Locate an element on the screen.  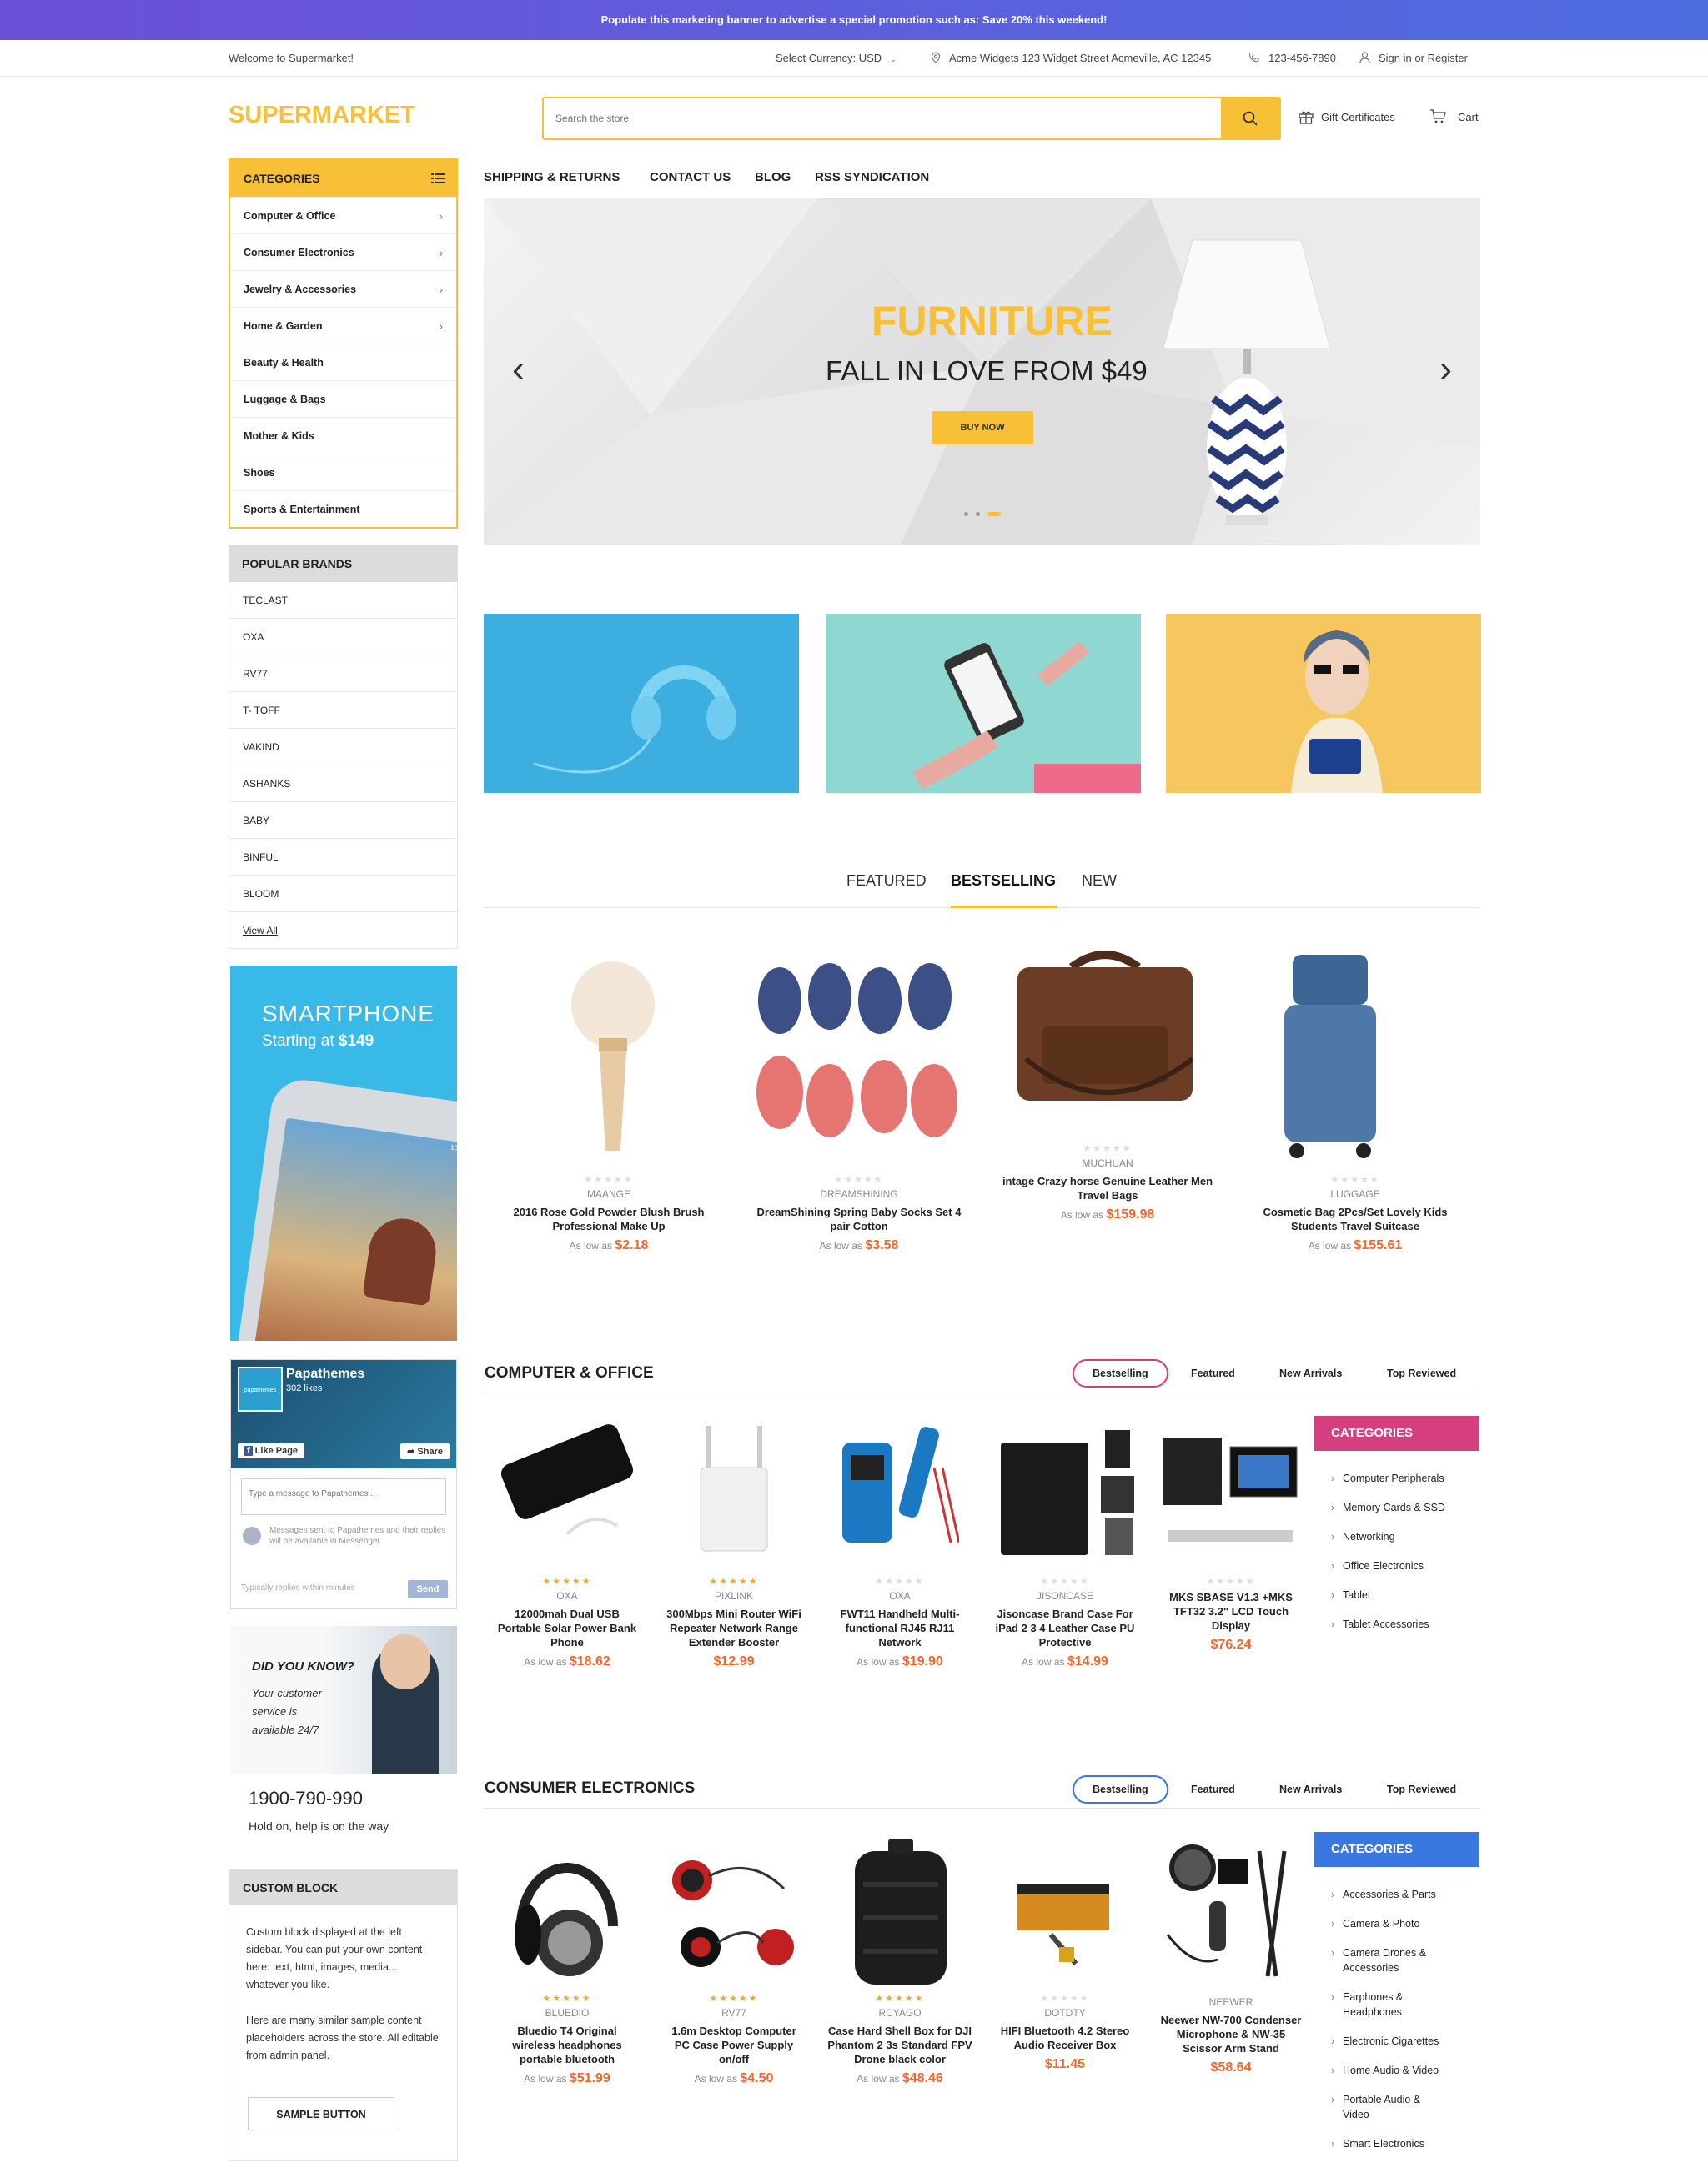
computer-tab-top-reviewed: Top Reviewed is located at coordinates (1421, 1373).